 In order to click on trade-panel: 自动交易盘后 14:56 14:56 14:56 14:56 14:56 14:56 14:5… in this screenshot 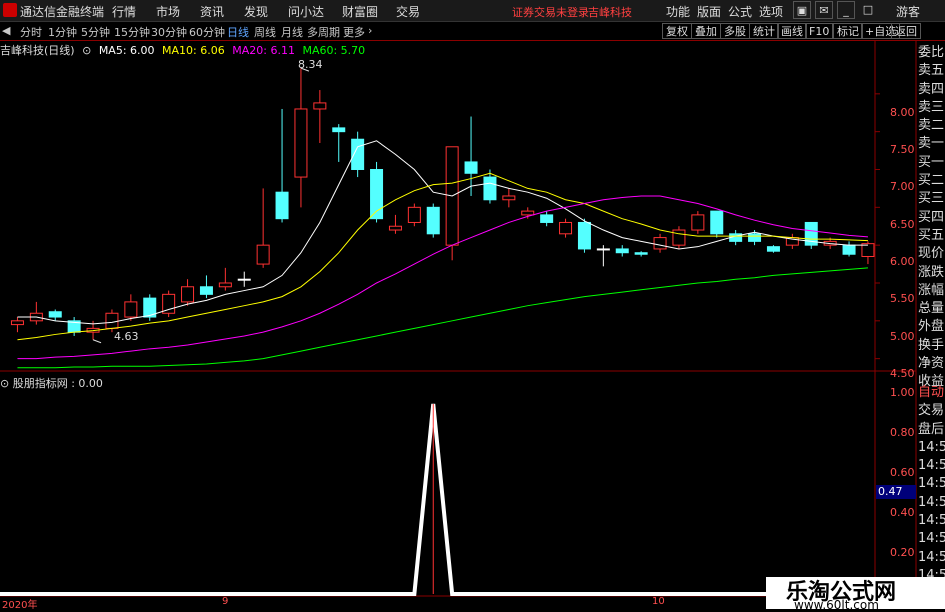, I will do `click(931, 484)`.